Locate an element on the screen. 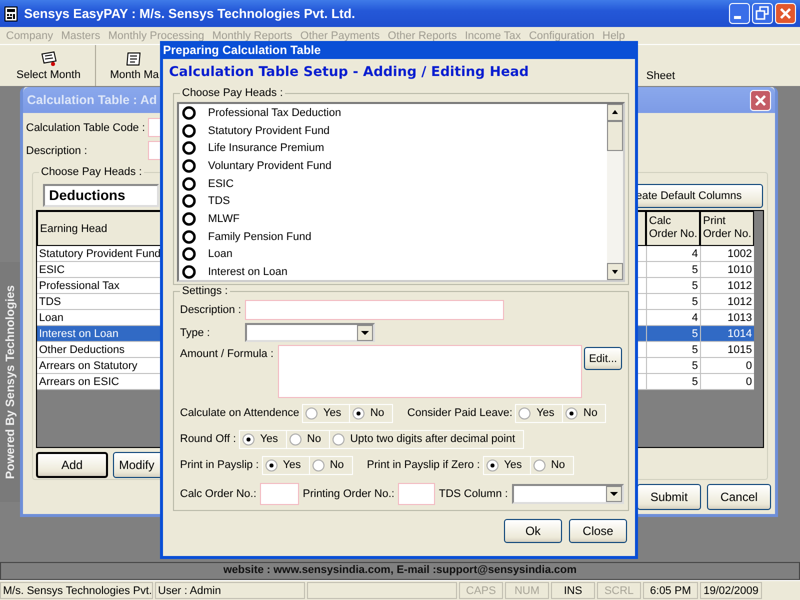 The width and height of the screenshot is (800, 600). pay-head-option: Professional Tax Deduction is located at coordinates (393, 113).